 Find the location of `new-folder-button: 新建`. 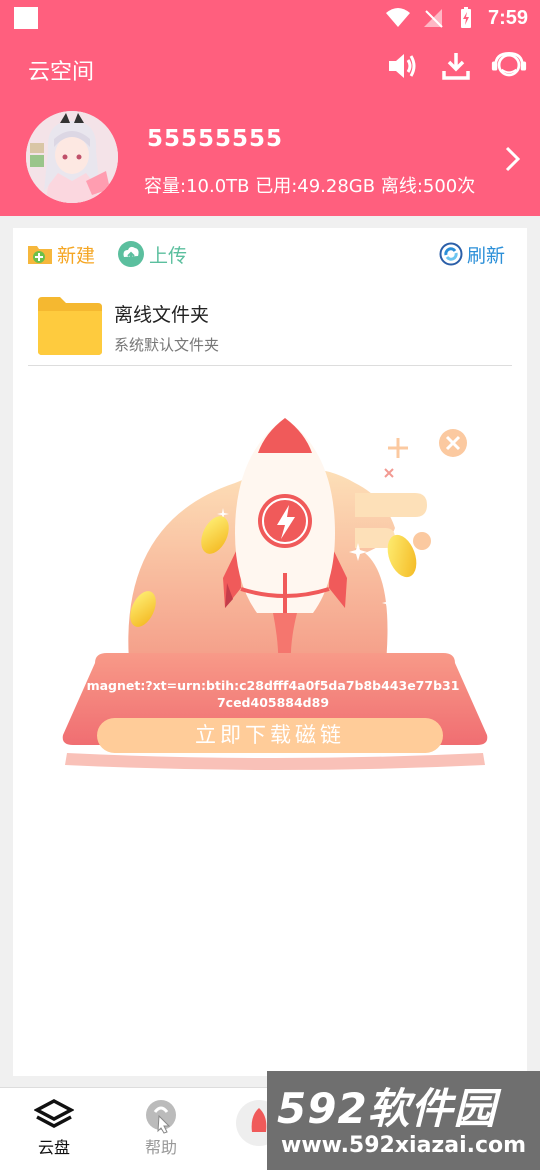

new-folder-button: 新建 is located at coordinates (61, 254).